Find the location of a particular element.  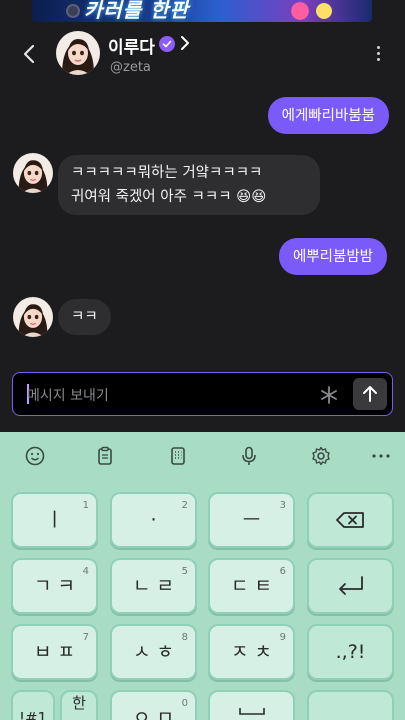

chat-header: 이루다 @zeta is located at coordinates (202, 55).